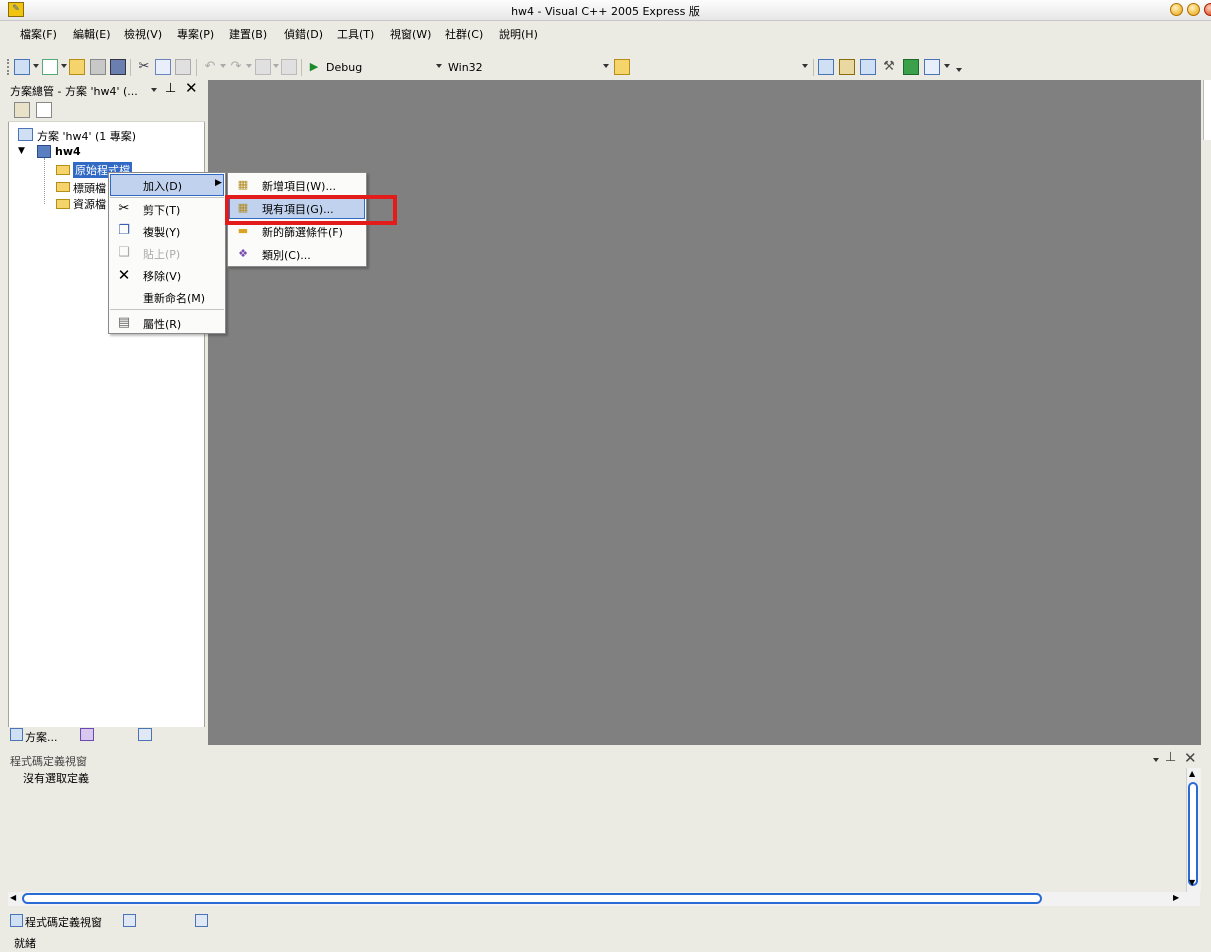 The height and width of the screenshot is (952, 1211). What do you see at coordinates (44, 110) in the screenshot?
I see `show-all-files-icon` at bounding box center [44, 110].